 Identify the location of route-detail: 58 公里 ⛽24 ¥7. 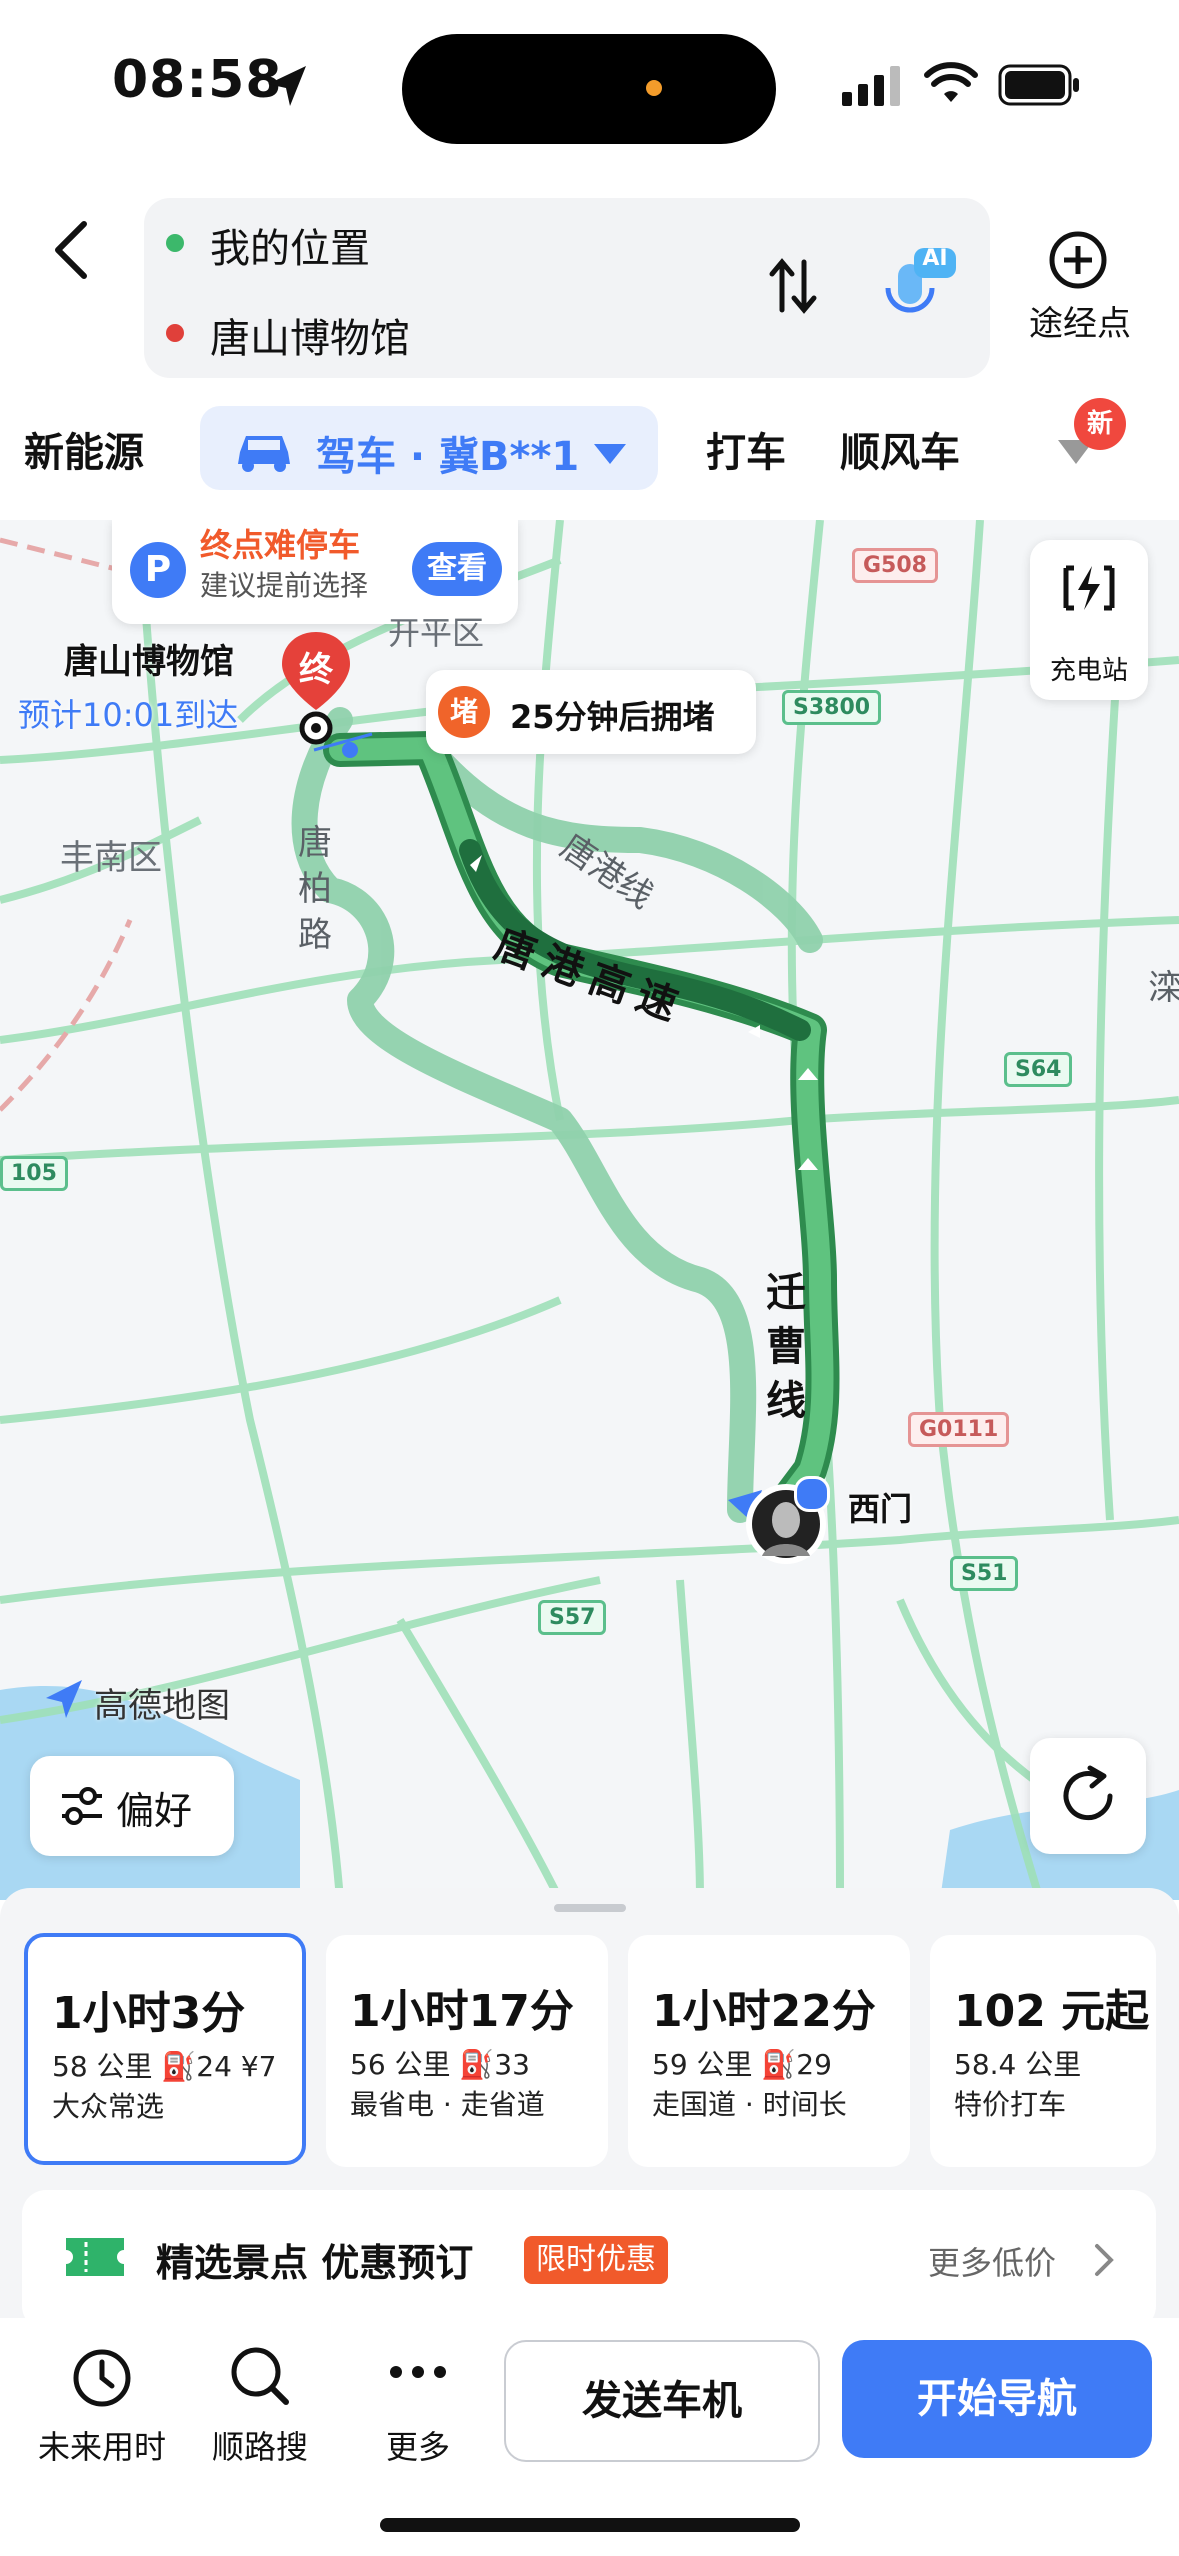
(164, 2066).